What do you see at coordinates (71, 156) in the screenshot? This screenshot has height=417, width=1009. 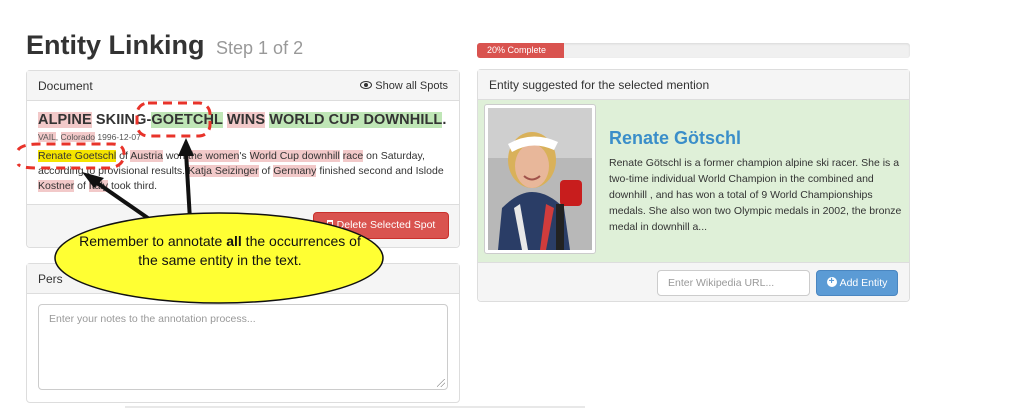 I see `renate-dashed-highlight` at bounding box center [71, 156].